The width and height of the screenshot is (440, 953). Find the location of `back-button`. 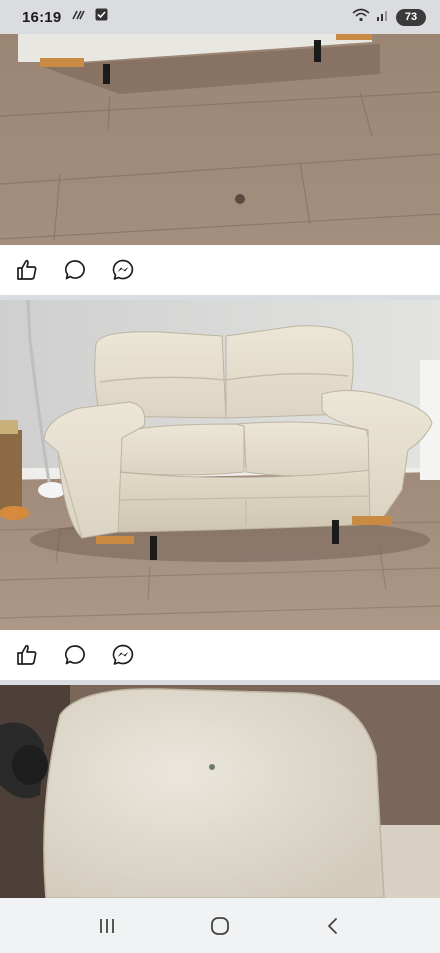

back-button is located at coordinates (333, 926).